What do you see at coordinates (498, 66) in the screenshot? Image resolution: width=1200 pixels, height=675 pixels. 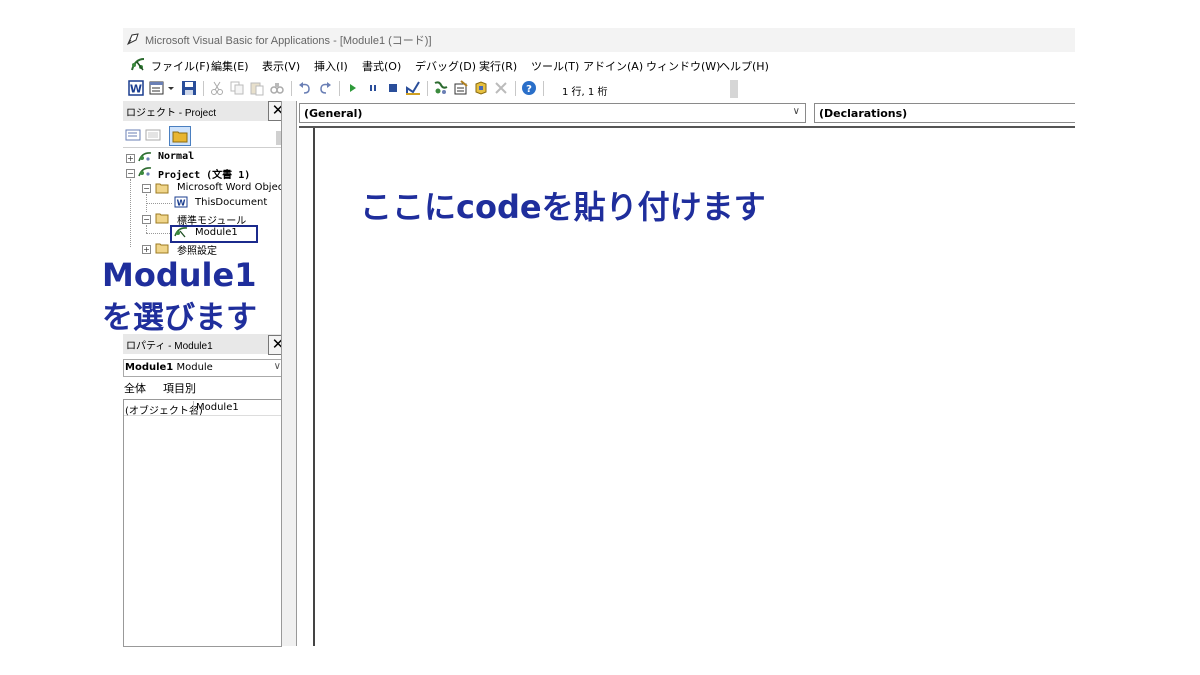 I see `menu-run: 実行(R)` at bounding box center [498, 66].